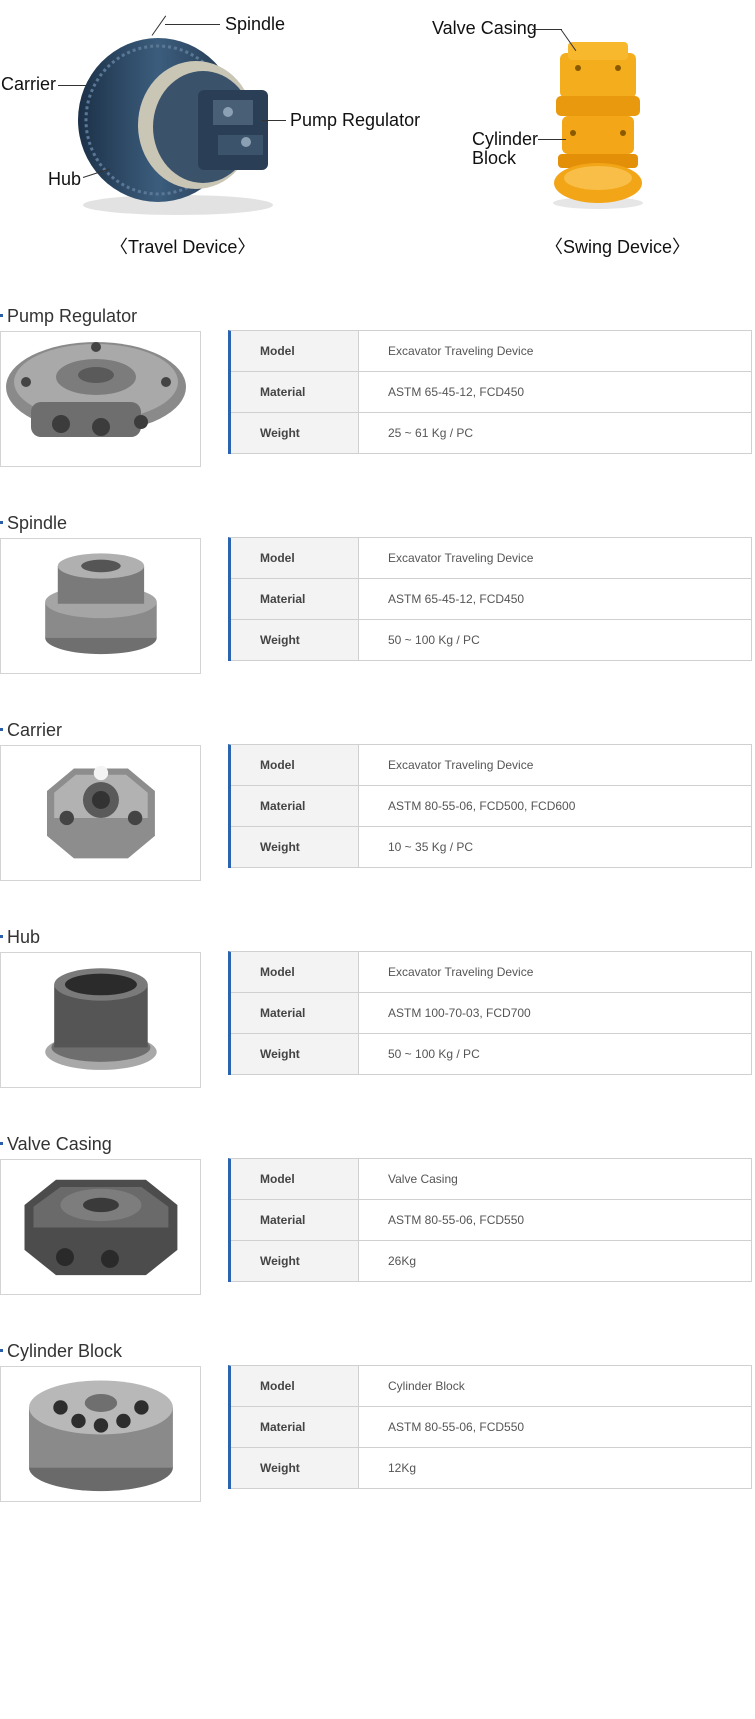  I want to click on spec-row-weight: Weight 50 ~ 100 Kg / PC, so click(491, 640).